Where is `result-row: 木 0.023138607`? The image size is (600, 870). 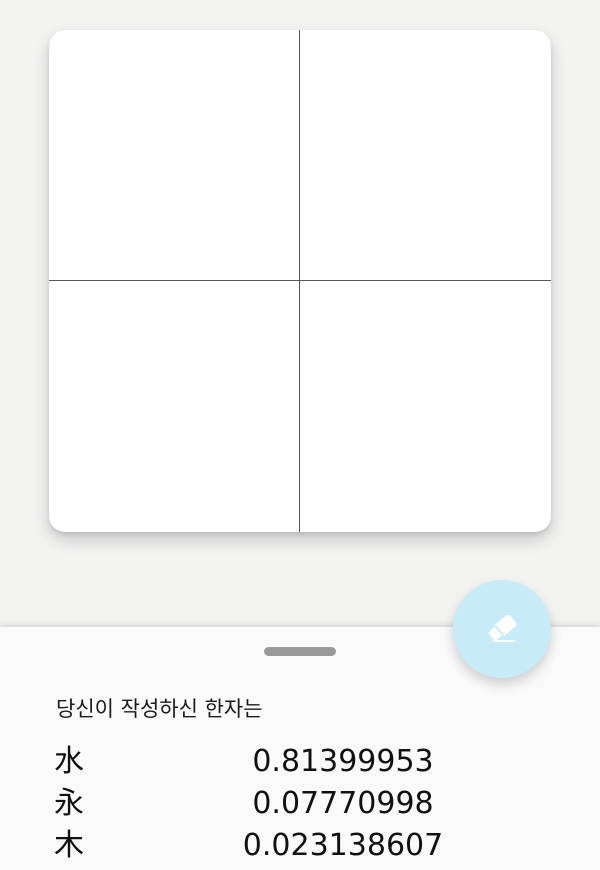
result-row: 木 0.023138607 is located at coordinates (300, 846).